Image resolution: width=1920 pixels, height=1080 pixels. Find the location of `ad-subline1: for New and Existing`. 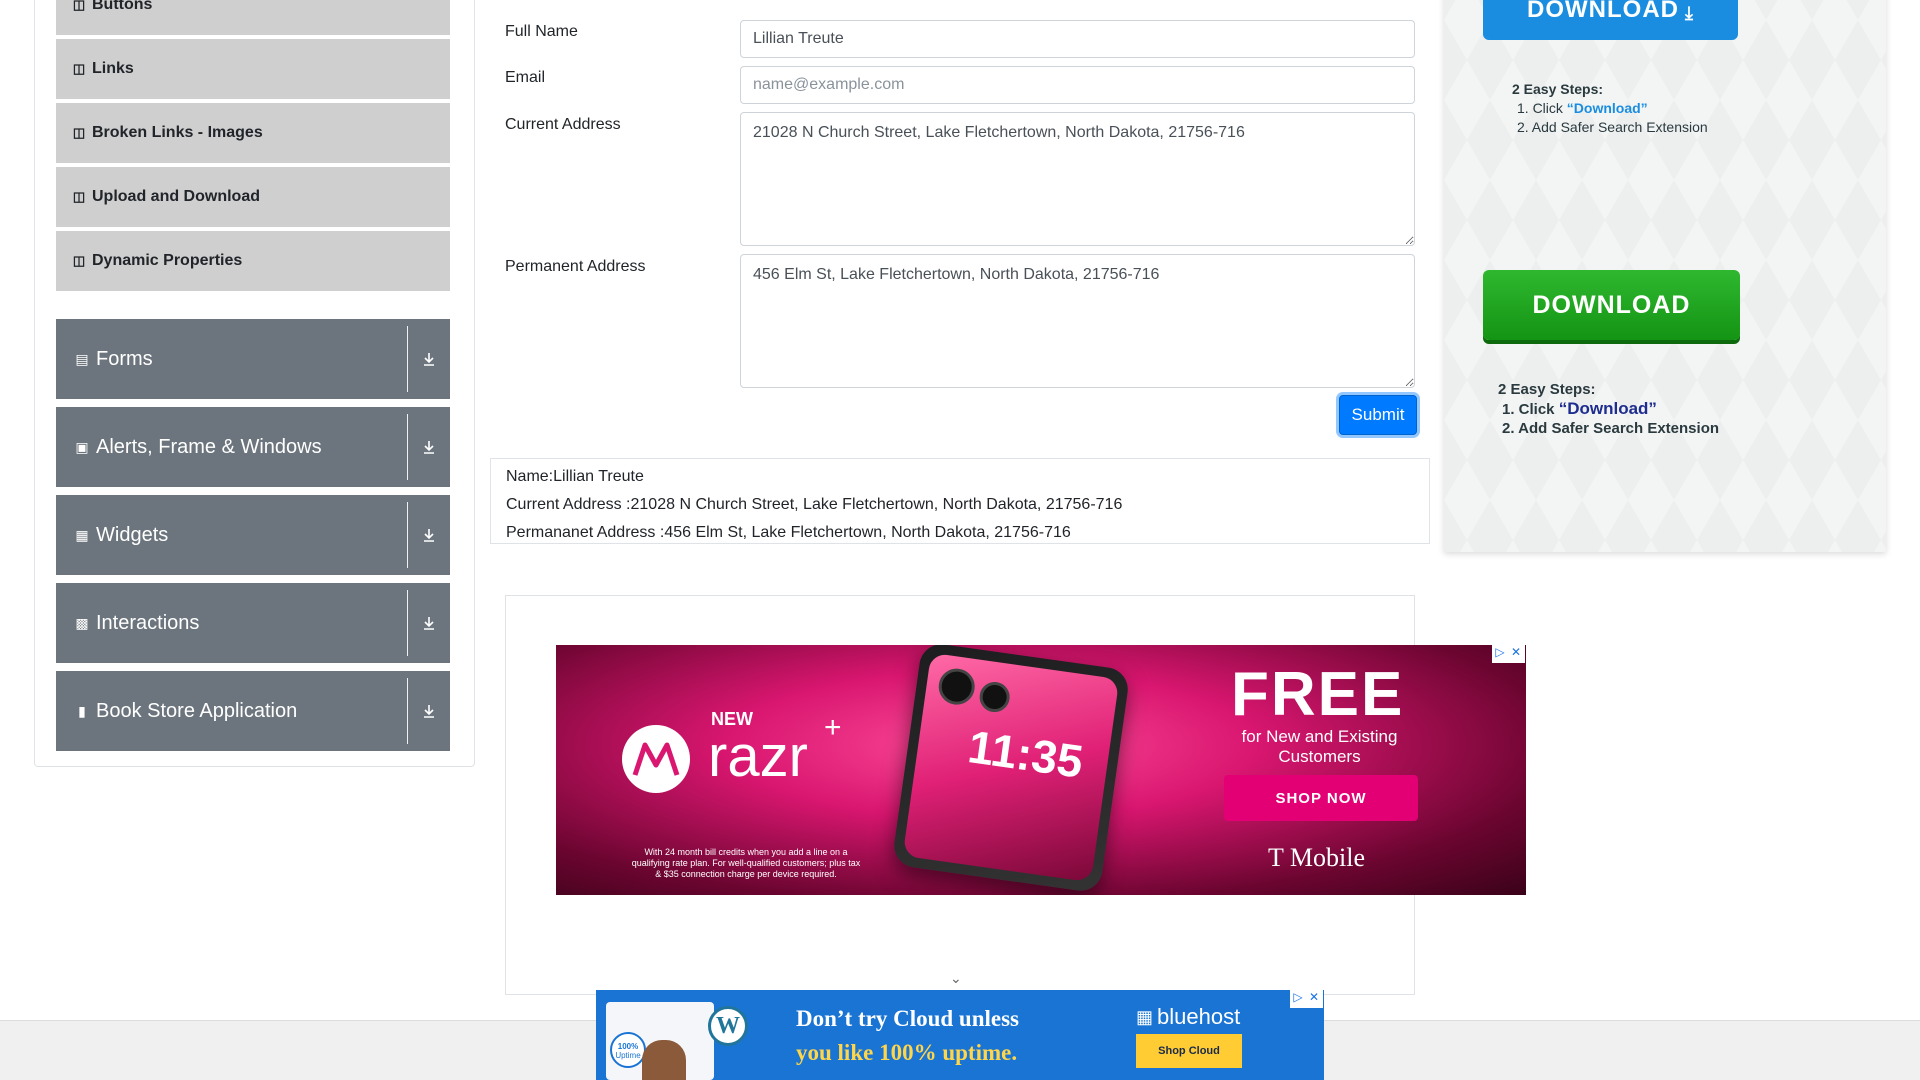

ad-subline1: for New and Existing is located at coordinates (1319, 736).